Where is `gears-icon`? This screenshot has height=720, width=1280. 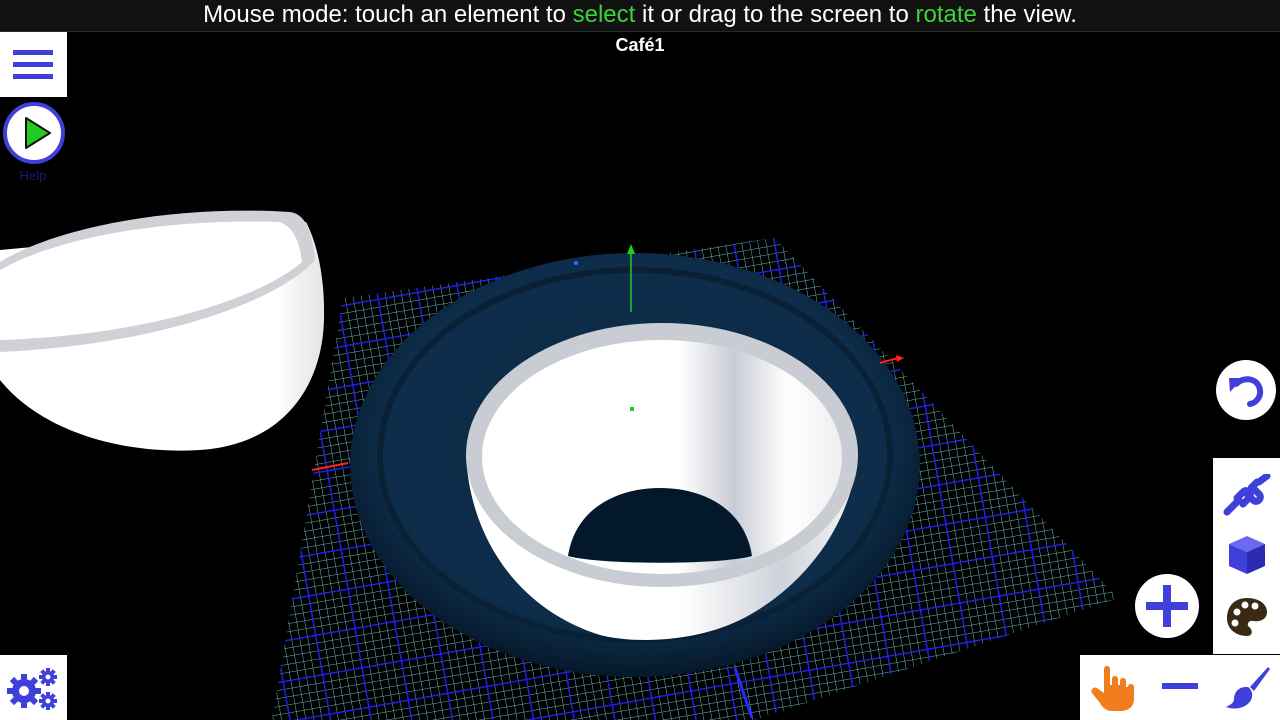
gears-icon is located at coordinates (32, 689).